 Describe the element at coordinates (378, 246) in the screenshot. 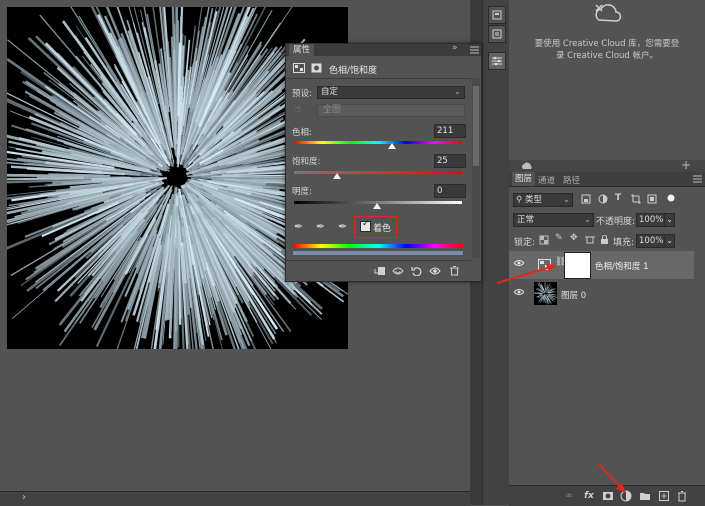

I see `input-color-bar` at that location.